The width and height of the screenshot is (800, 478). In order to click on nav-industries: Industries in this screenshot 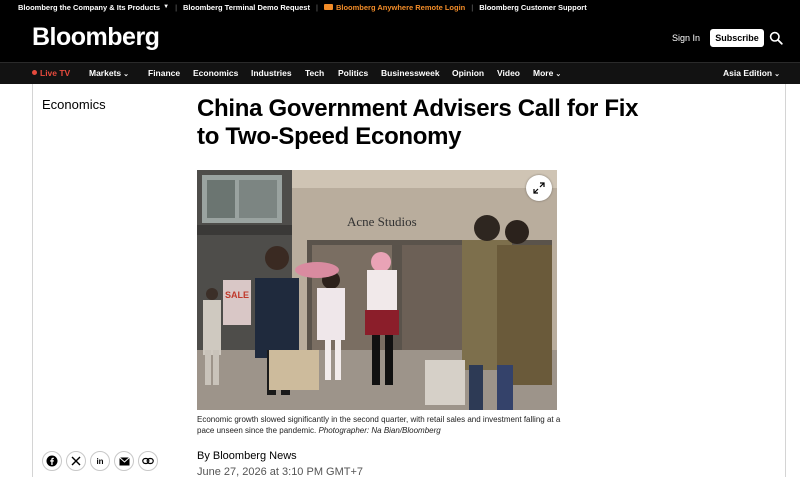, I will do `click(271, 73)`.